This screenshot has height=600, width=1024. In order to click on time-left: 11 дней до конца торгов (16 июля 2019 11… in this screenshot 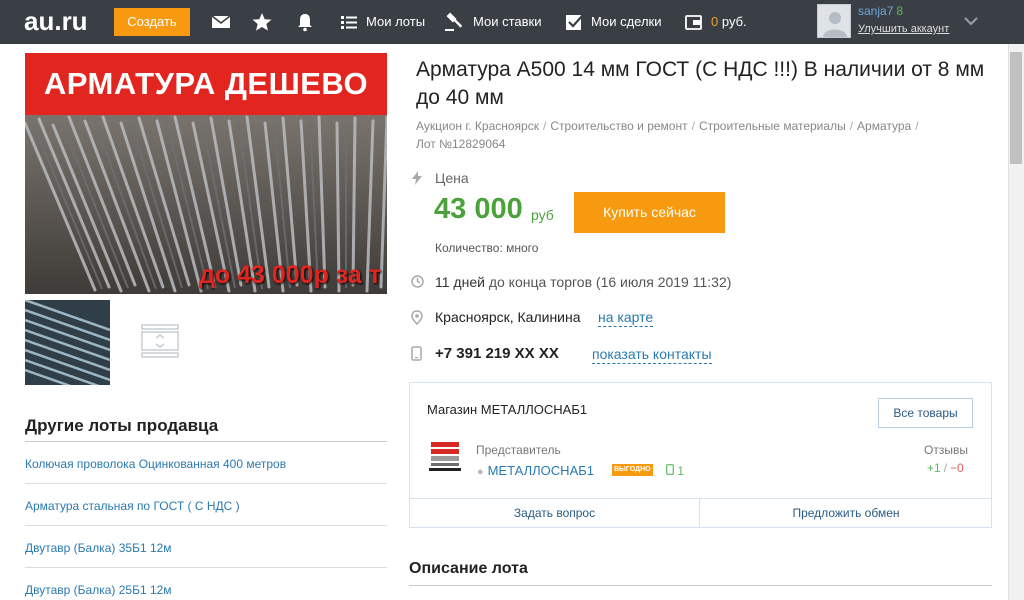, I will do `click(583, 282)`.